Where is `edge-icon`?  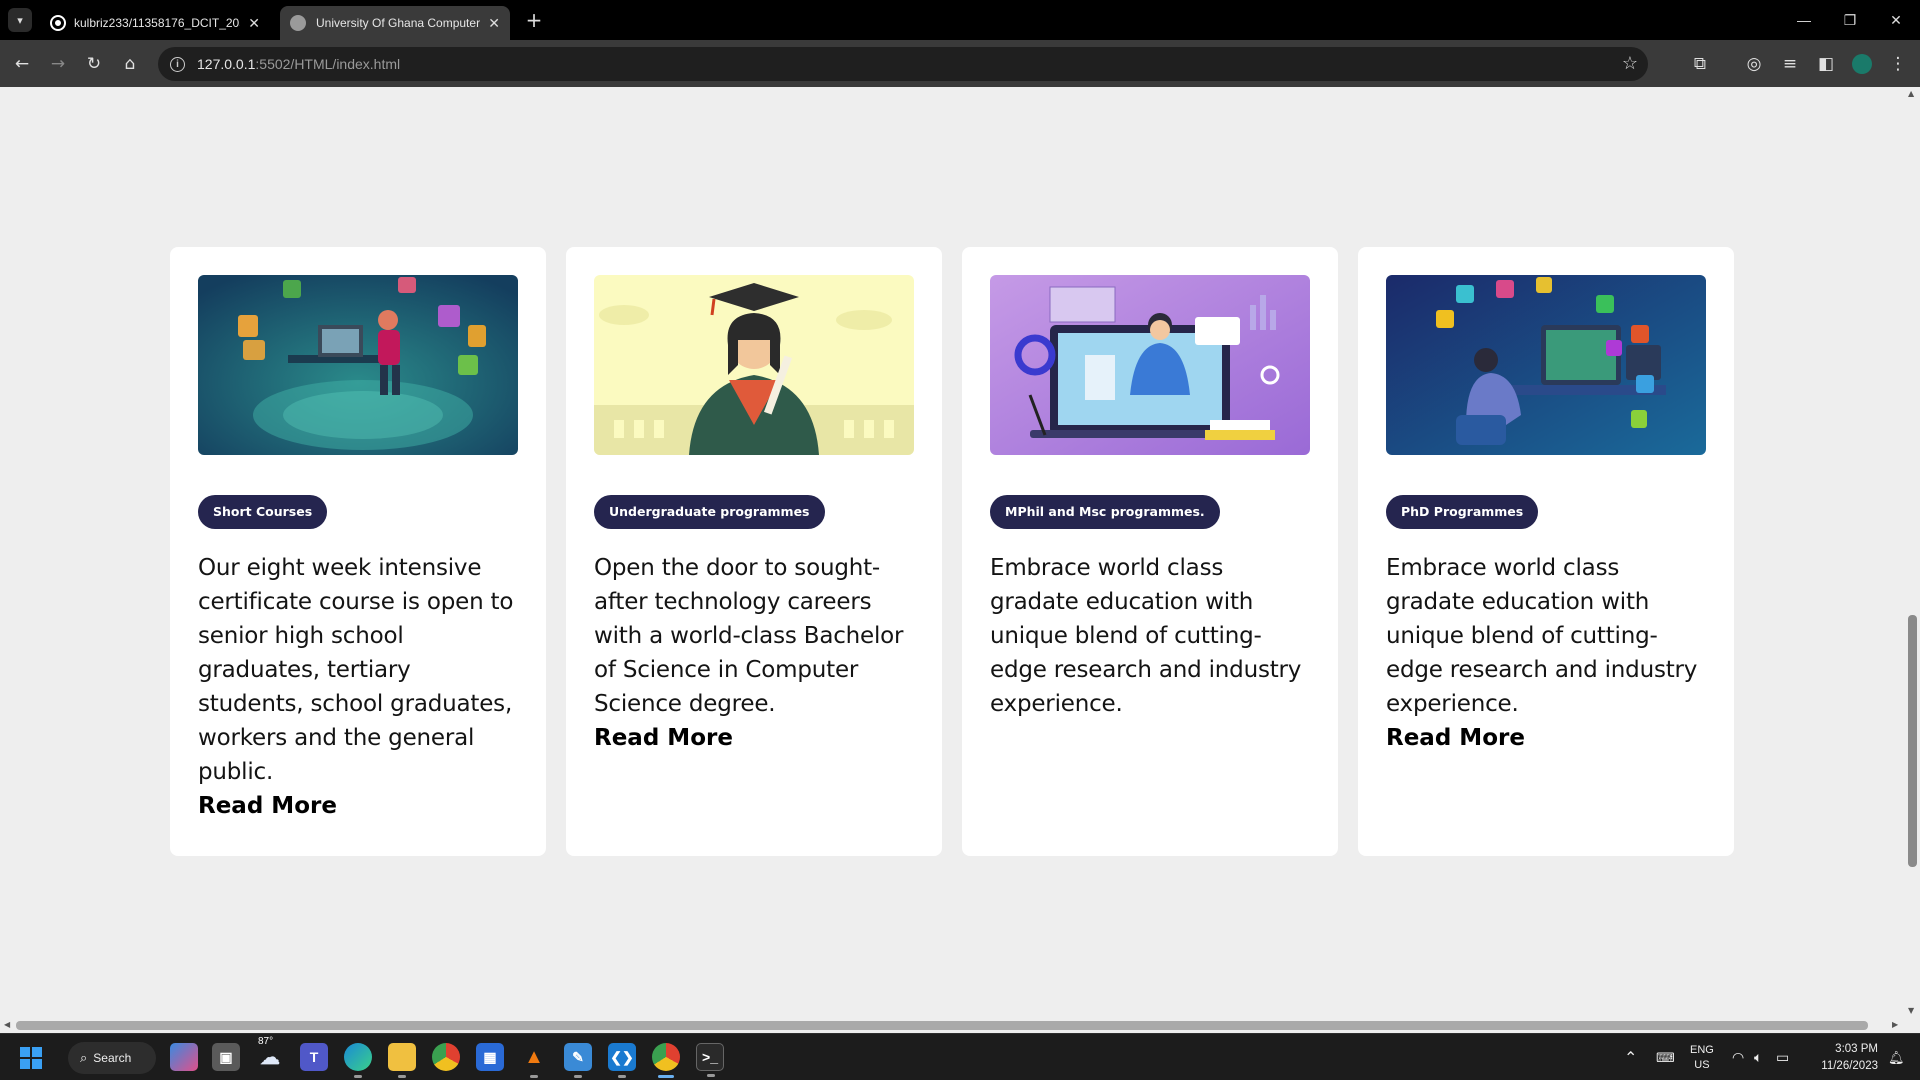
edge-icon is located at coordinates (358, 1060).